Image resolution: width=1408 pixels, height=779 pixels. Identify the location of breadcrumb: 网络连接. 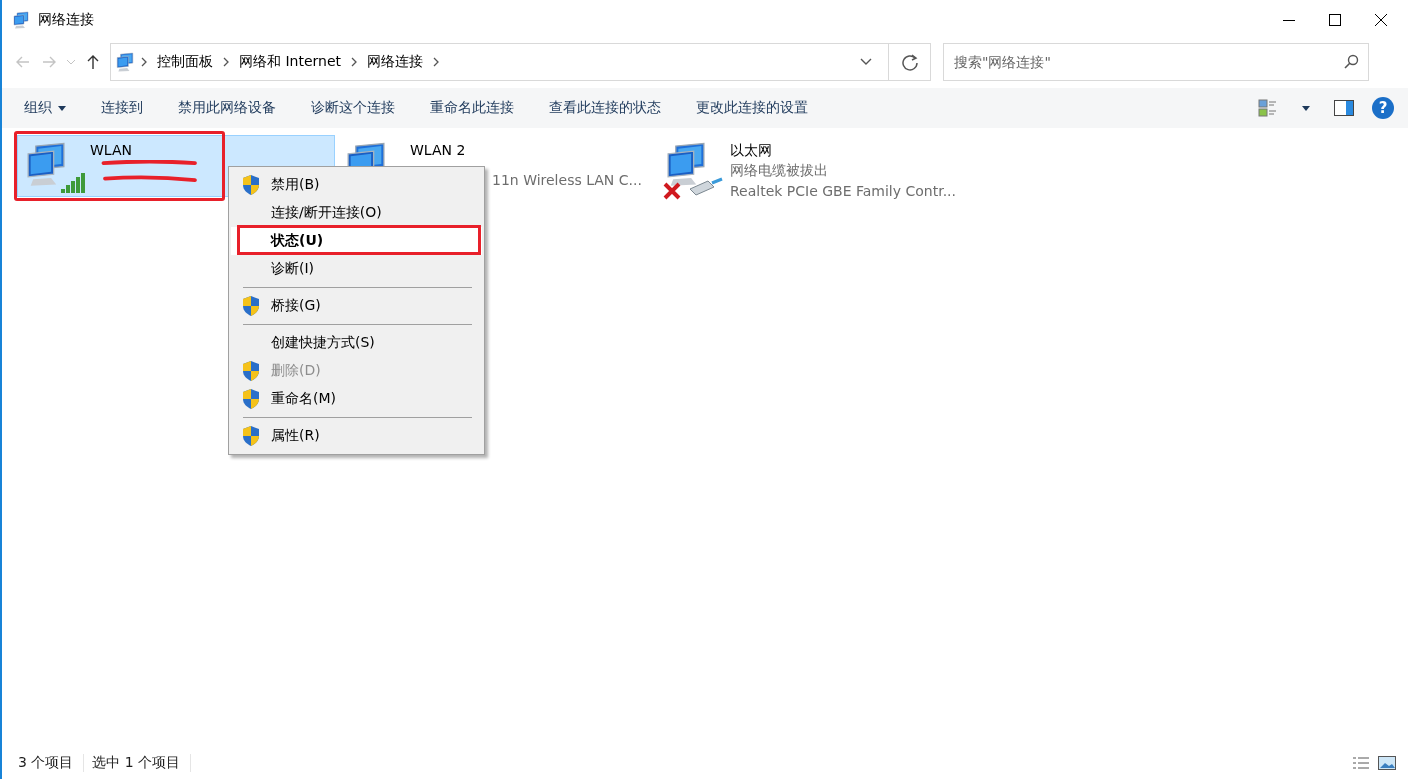
(395, 62).